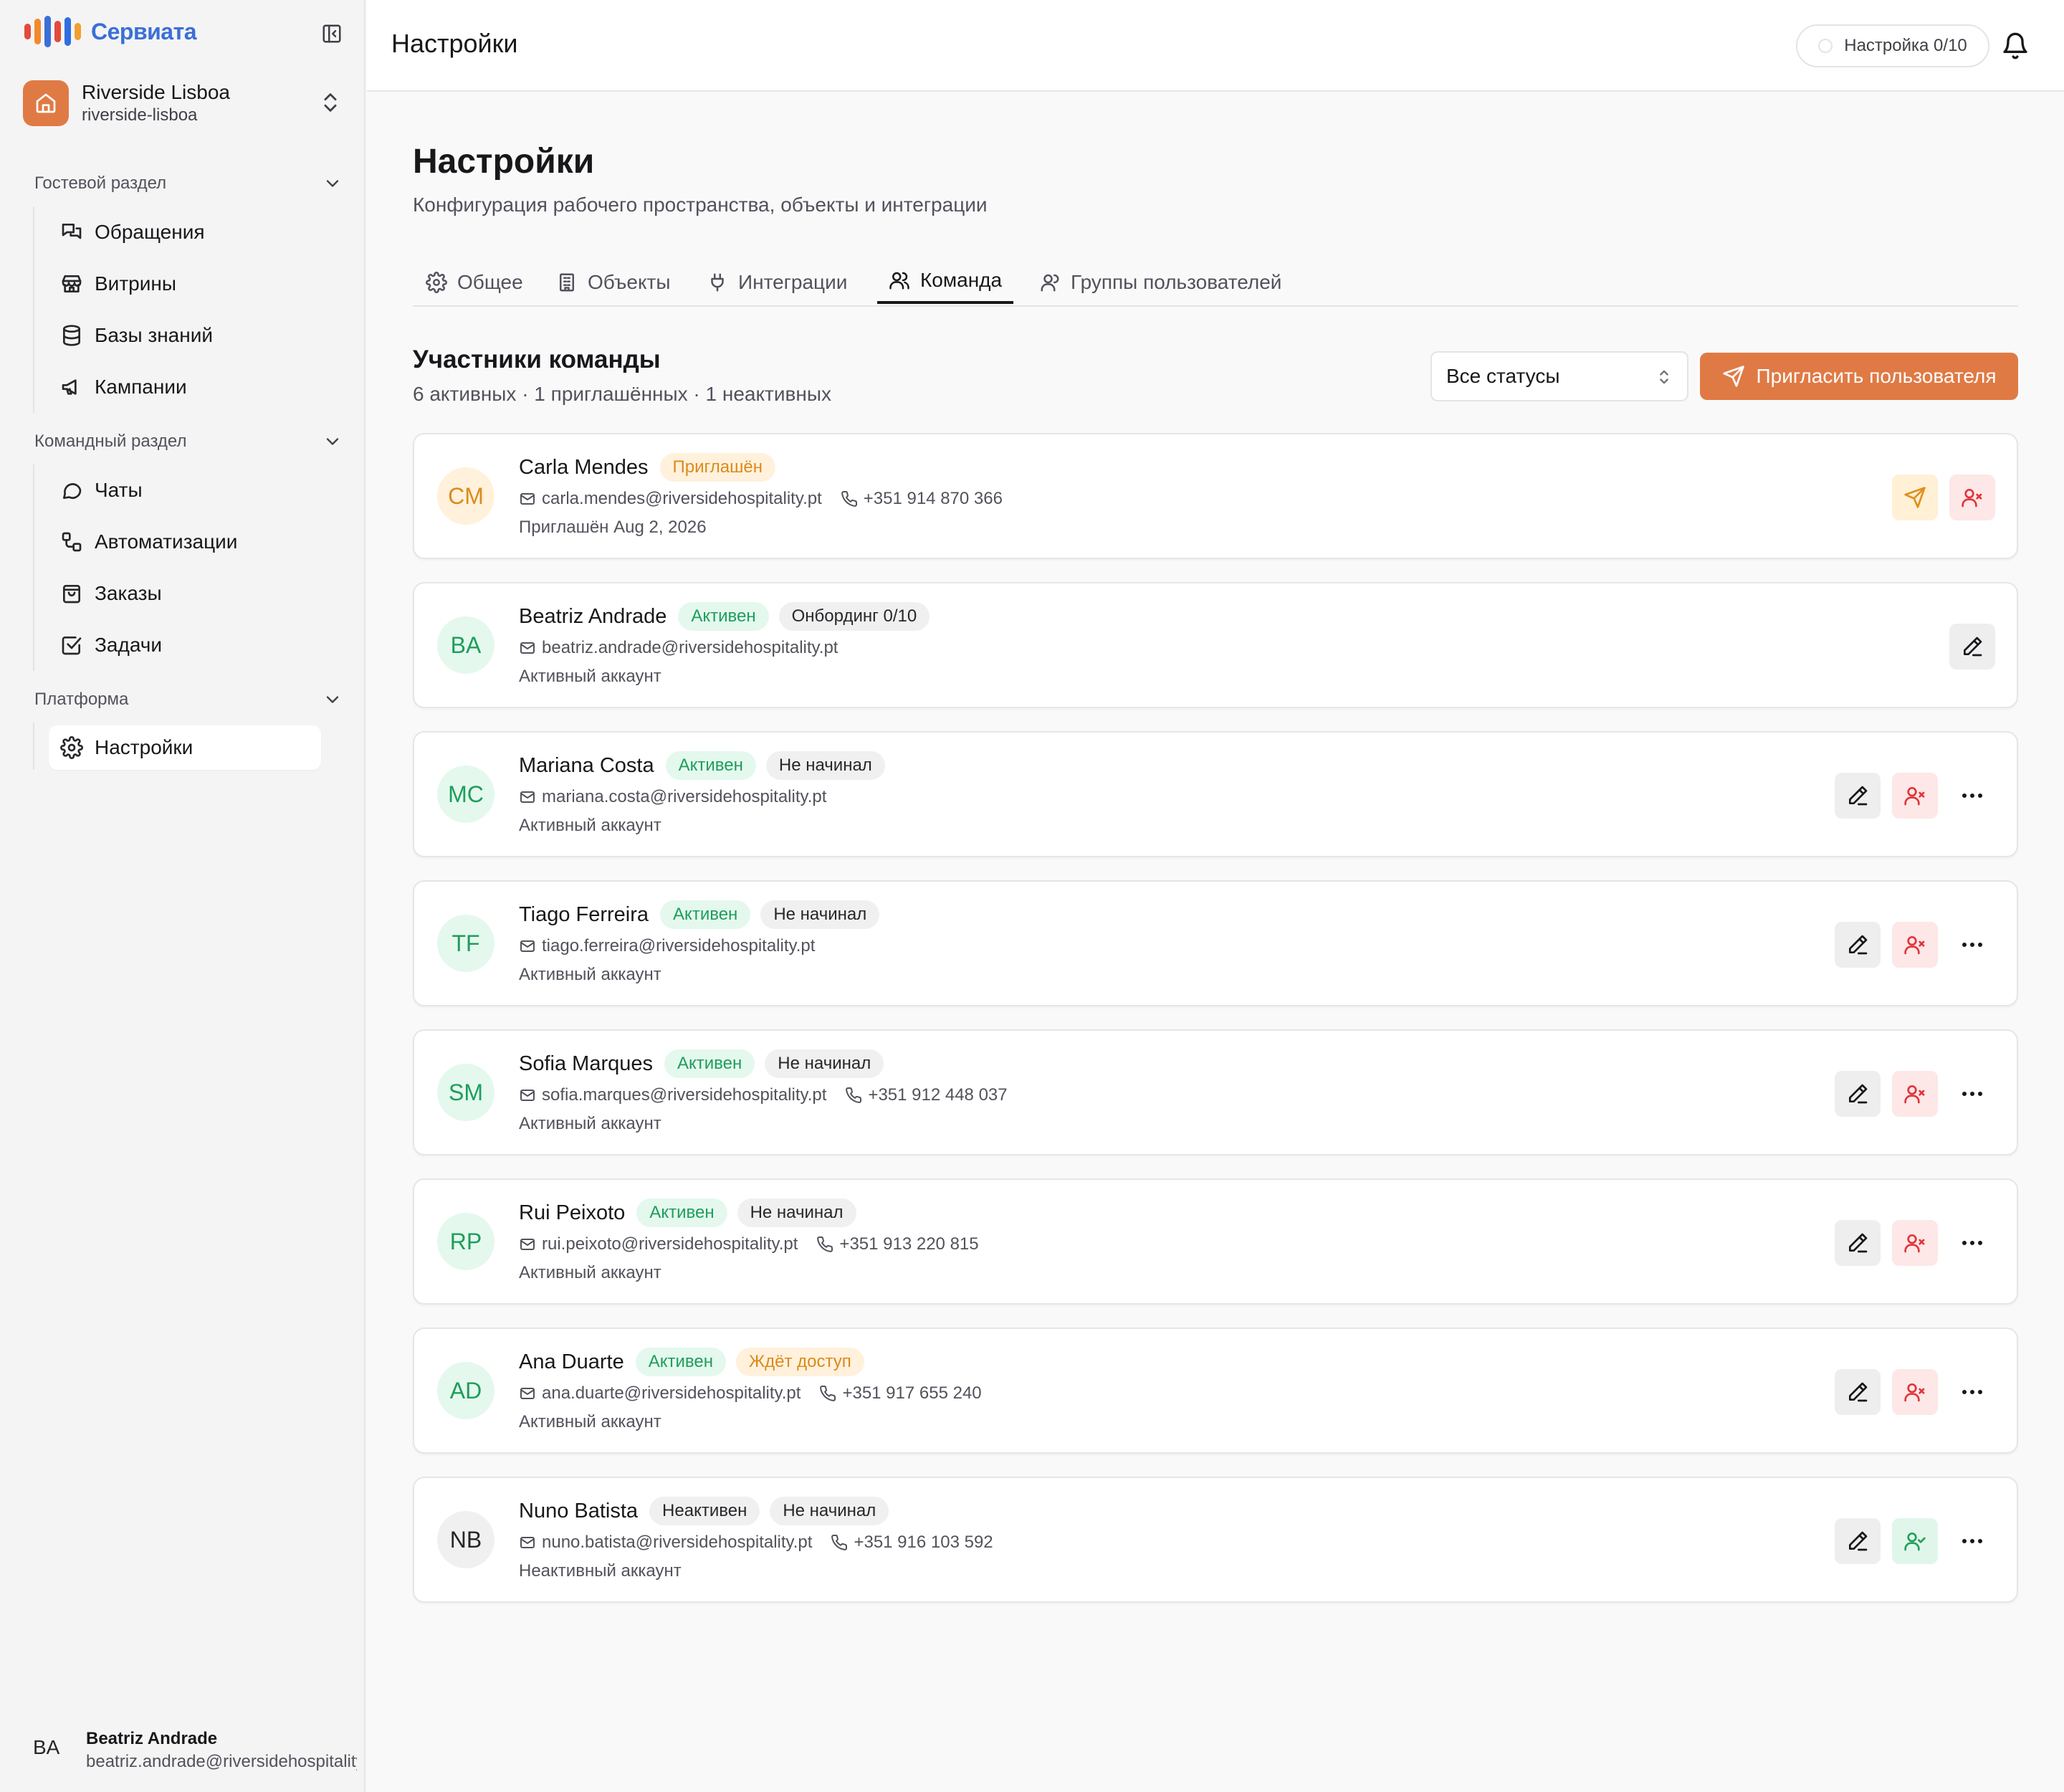 This screenshot has height=1792, width=2064. I want to click on setup-progress-label: Настройка 0/10, so click(1906, 46).